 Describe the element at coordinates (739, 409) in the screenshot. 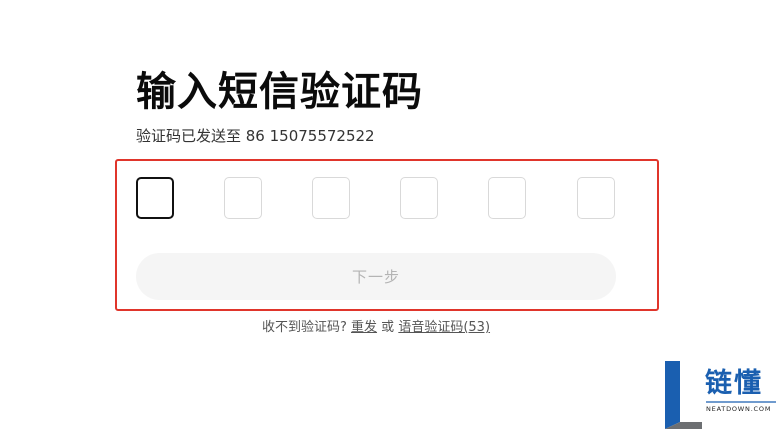

I see `watermark-domain: NEATDOWN.COM` at that location.